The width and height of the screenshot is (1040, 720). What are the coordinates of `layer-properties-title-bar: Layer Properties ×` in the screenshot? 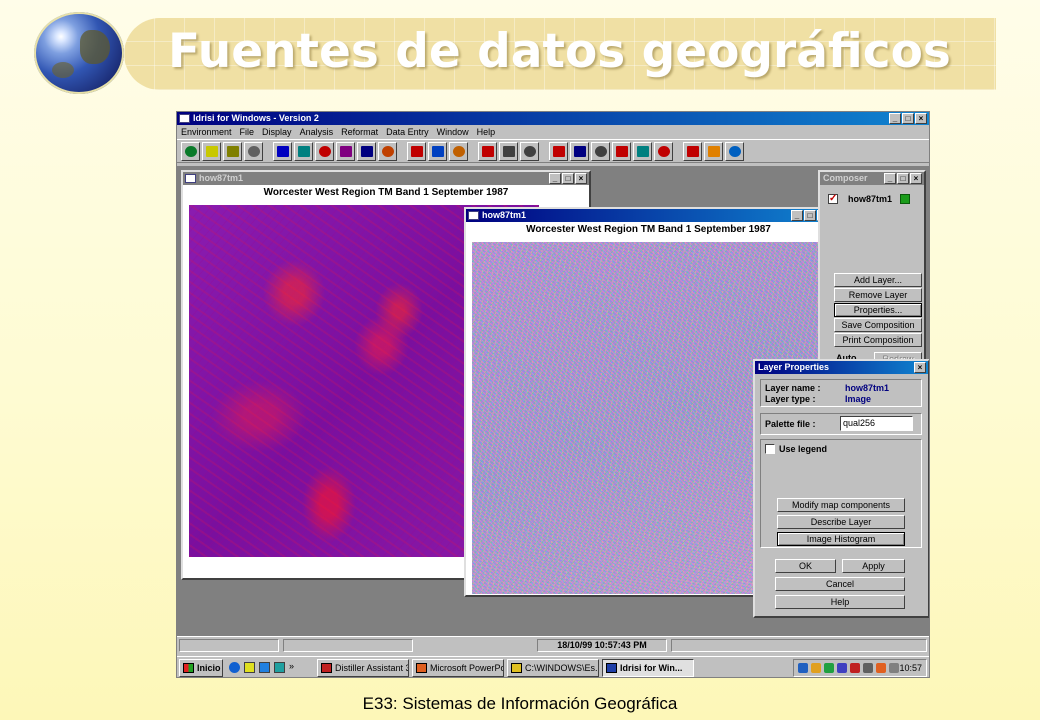 It's located at (841, 367).